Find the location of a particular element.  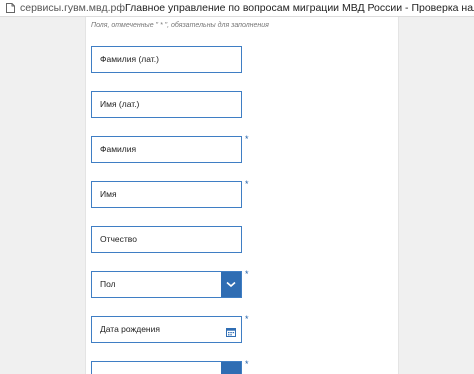

birth-date-field: Дата рождения is located at coordinates (166, 329).